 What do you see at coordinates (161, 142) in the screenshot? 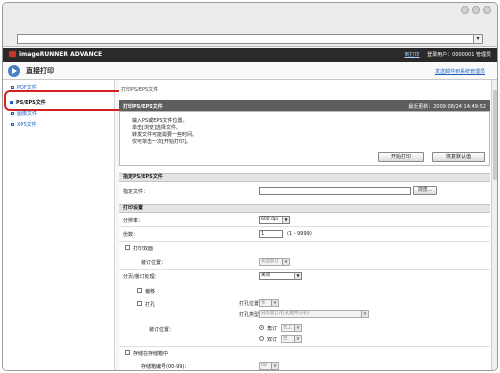
I see `instruction-line: 仅可单击一次[开始打印]。` at bounding box center [161, 142].